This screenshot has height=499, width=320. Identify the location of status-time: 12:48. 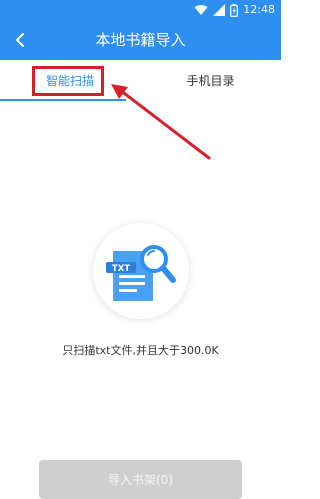
(259, 9).